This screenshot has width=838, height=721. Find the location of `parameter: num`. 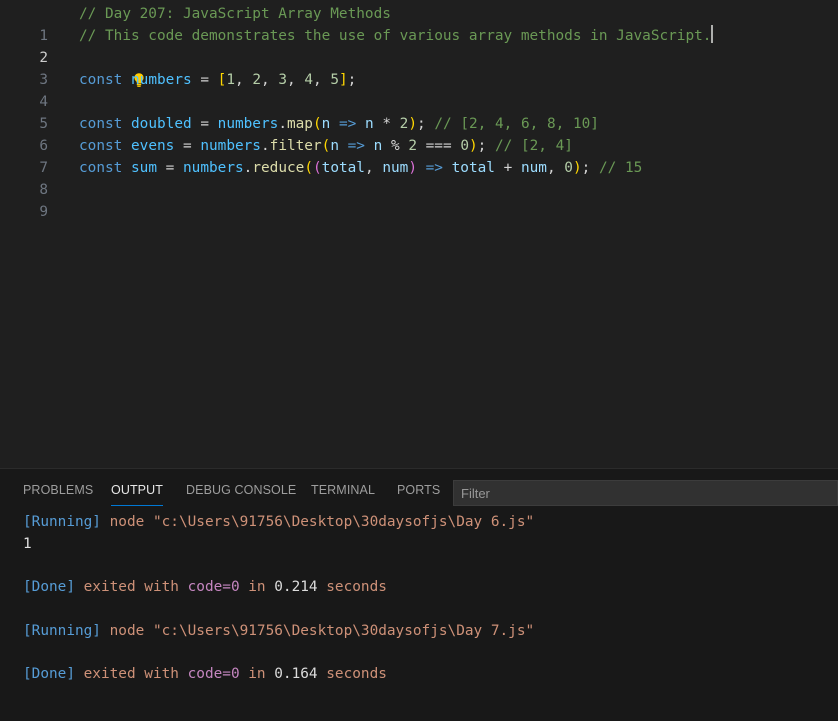

parameter: num is located at coordinates (395, 168).